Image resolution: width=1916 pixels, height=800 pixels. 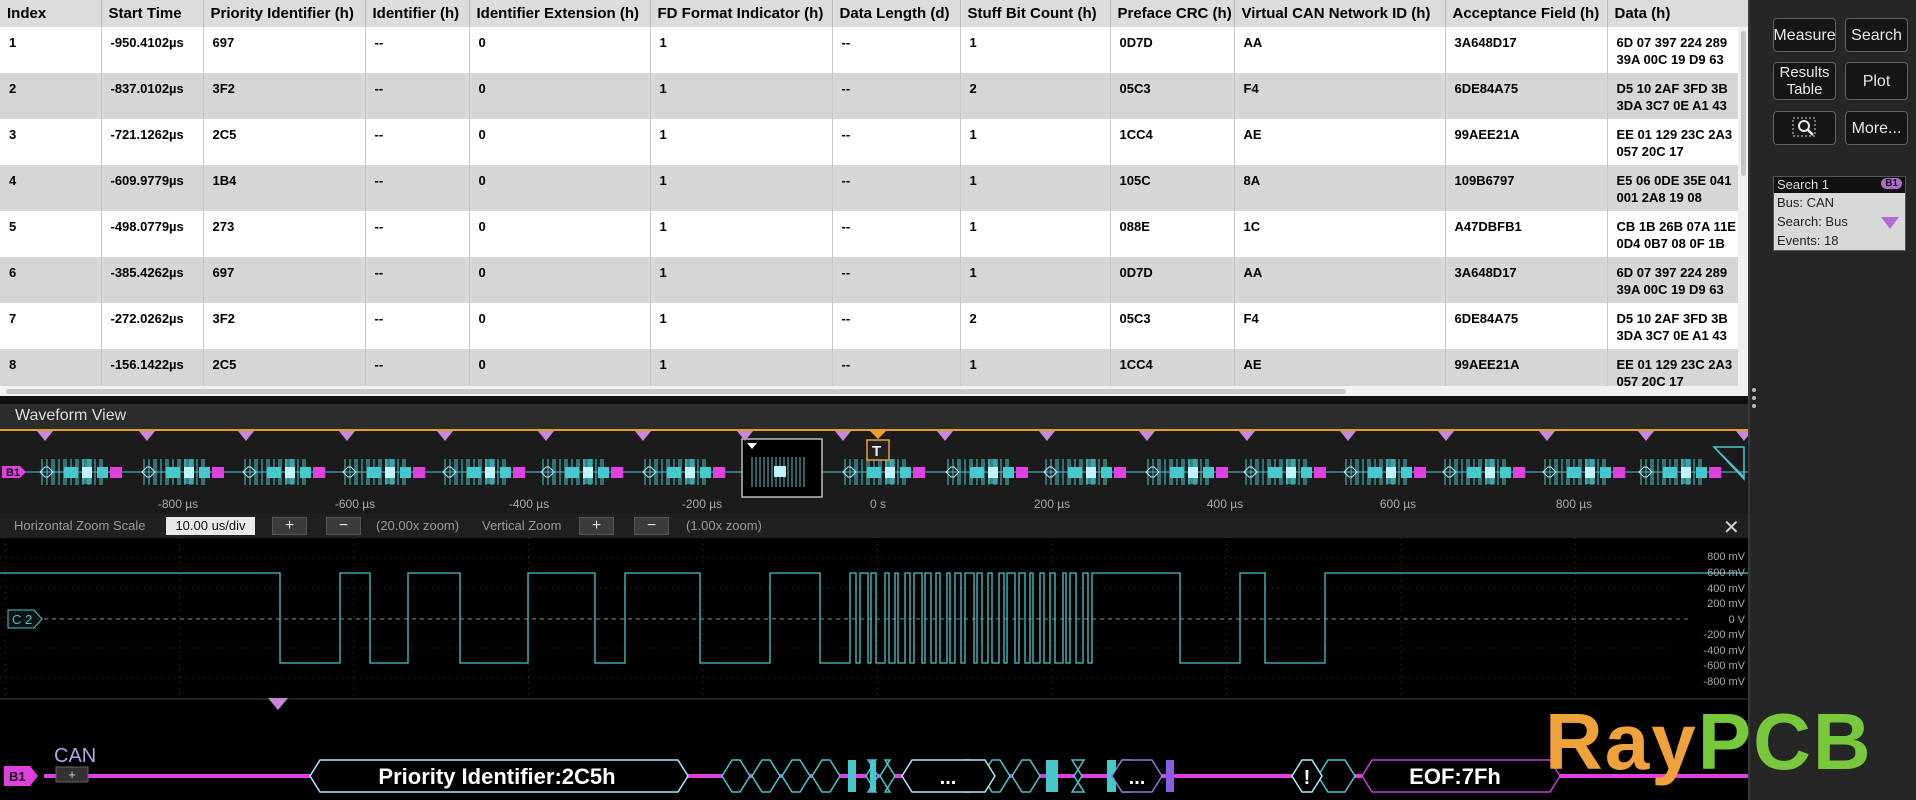 What do you see at coordinates (1804, 35) in the screenshot?
I see `measure-button: Measure` at bounding box center [1804, 35].